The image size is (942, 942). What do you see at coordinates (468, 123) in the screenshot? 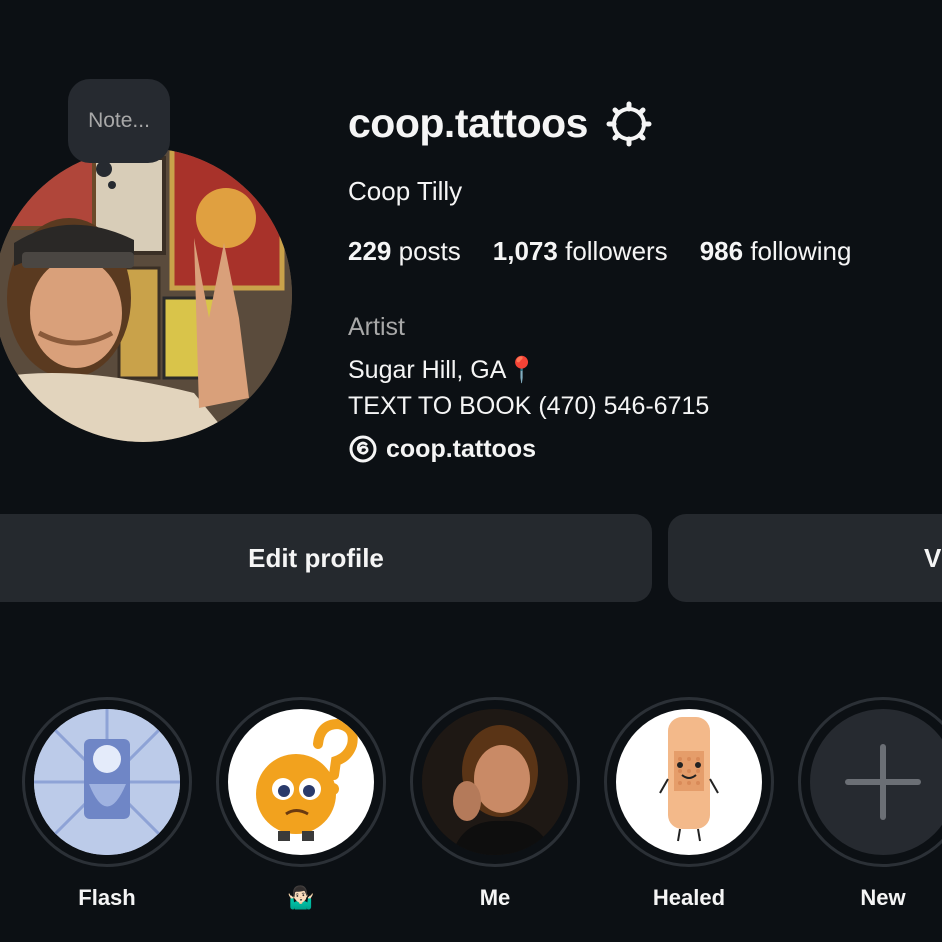
I see `username: coop.tattoos` at bounding box center [468, 123].